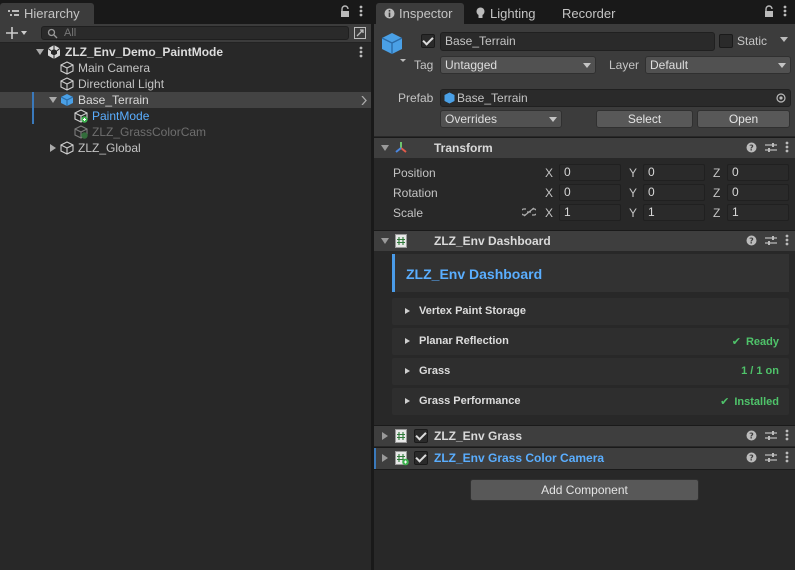  I want to click on divider, so click(584, 469).